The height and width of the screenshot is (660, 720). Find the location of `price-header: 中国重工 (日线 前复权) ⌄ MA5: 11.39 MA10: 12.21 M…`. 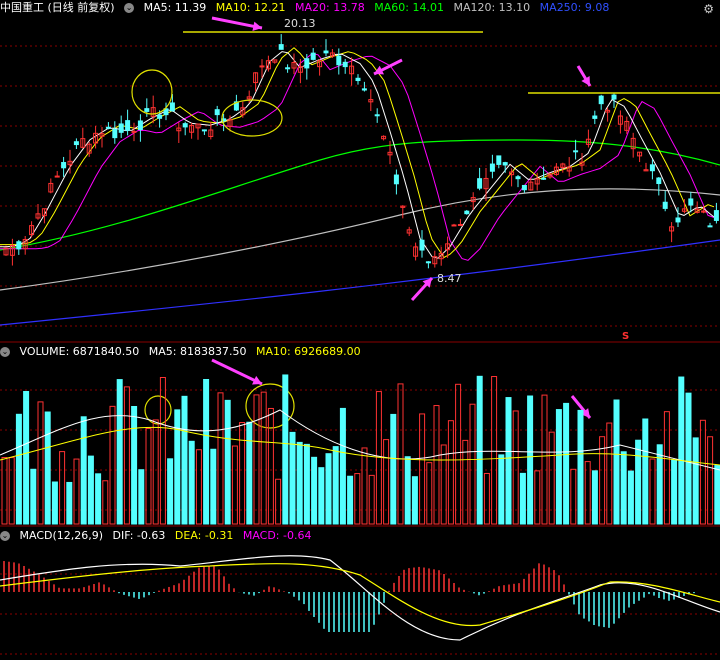

price-header: 中国重工 (日线 前复权) ⌄ MA5: 11.39 MA10: 12.21 M… is located at coordinates (307, 8).